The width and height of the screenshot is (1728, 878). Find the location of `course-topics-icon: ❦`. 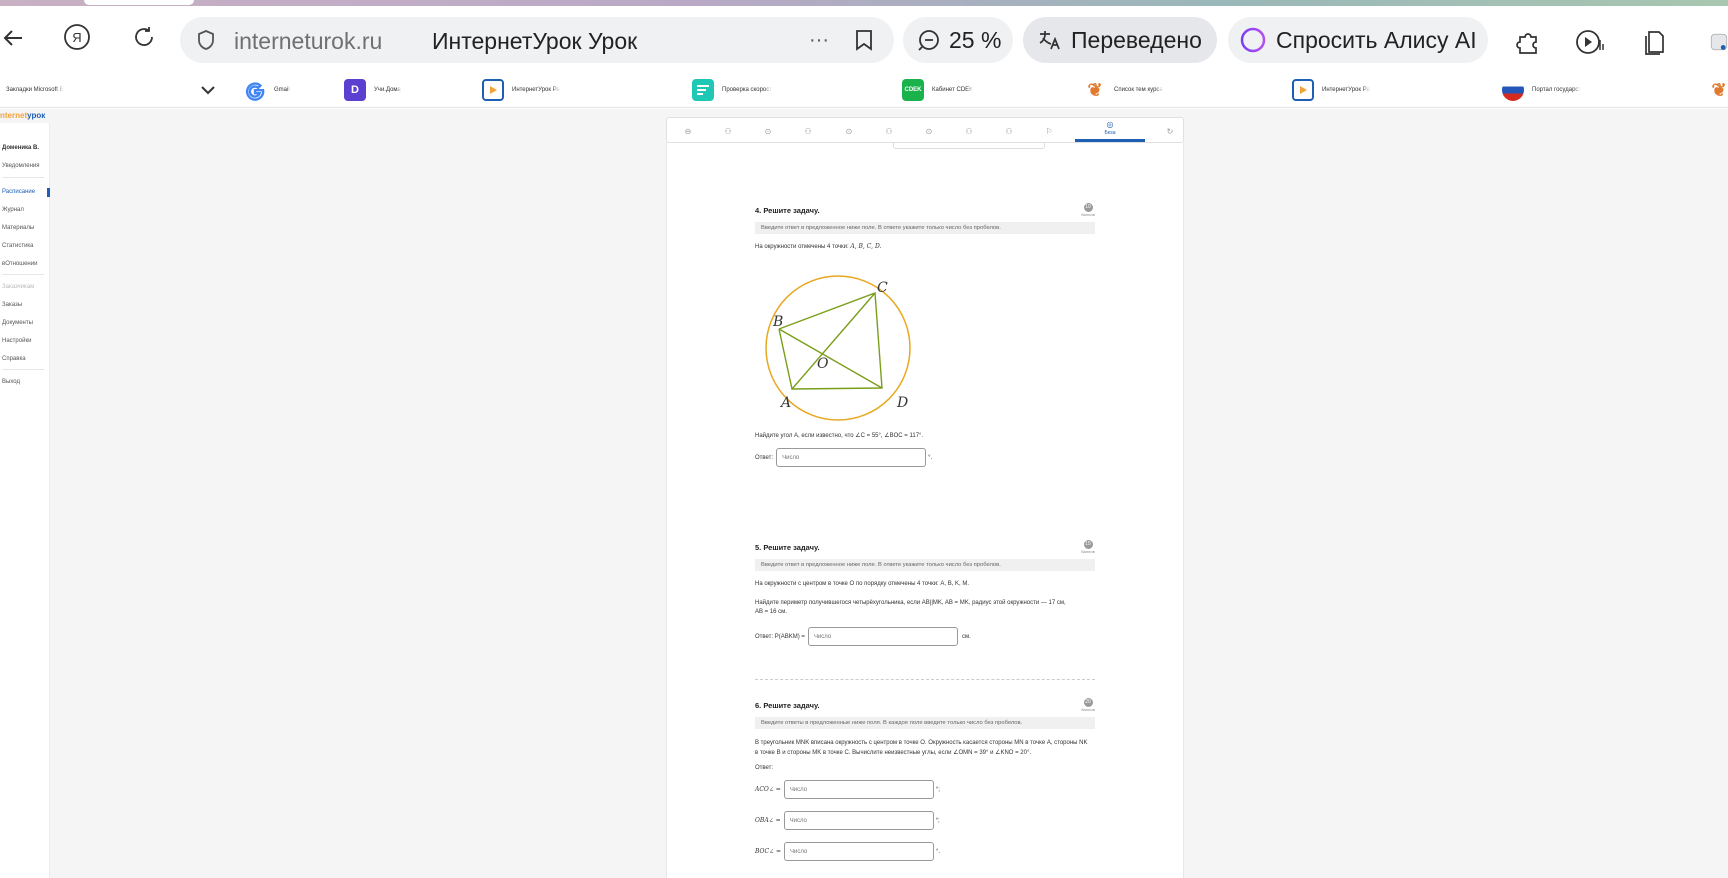

course-topics-icon: ❦ is located at coordinates (1095, 90).